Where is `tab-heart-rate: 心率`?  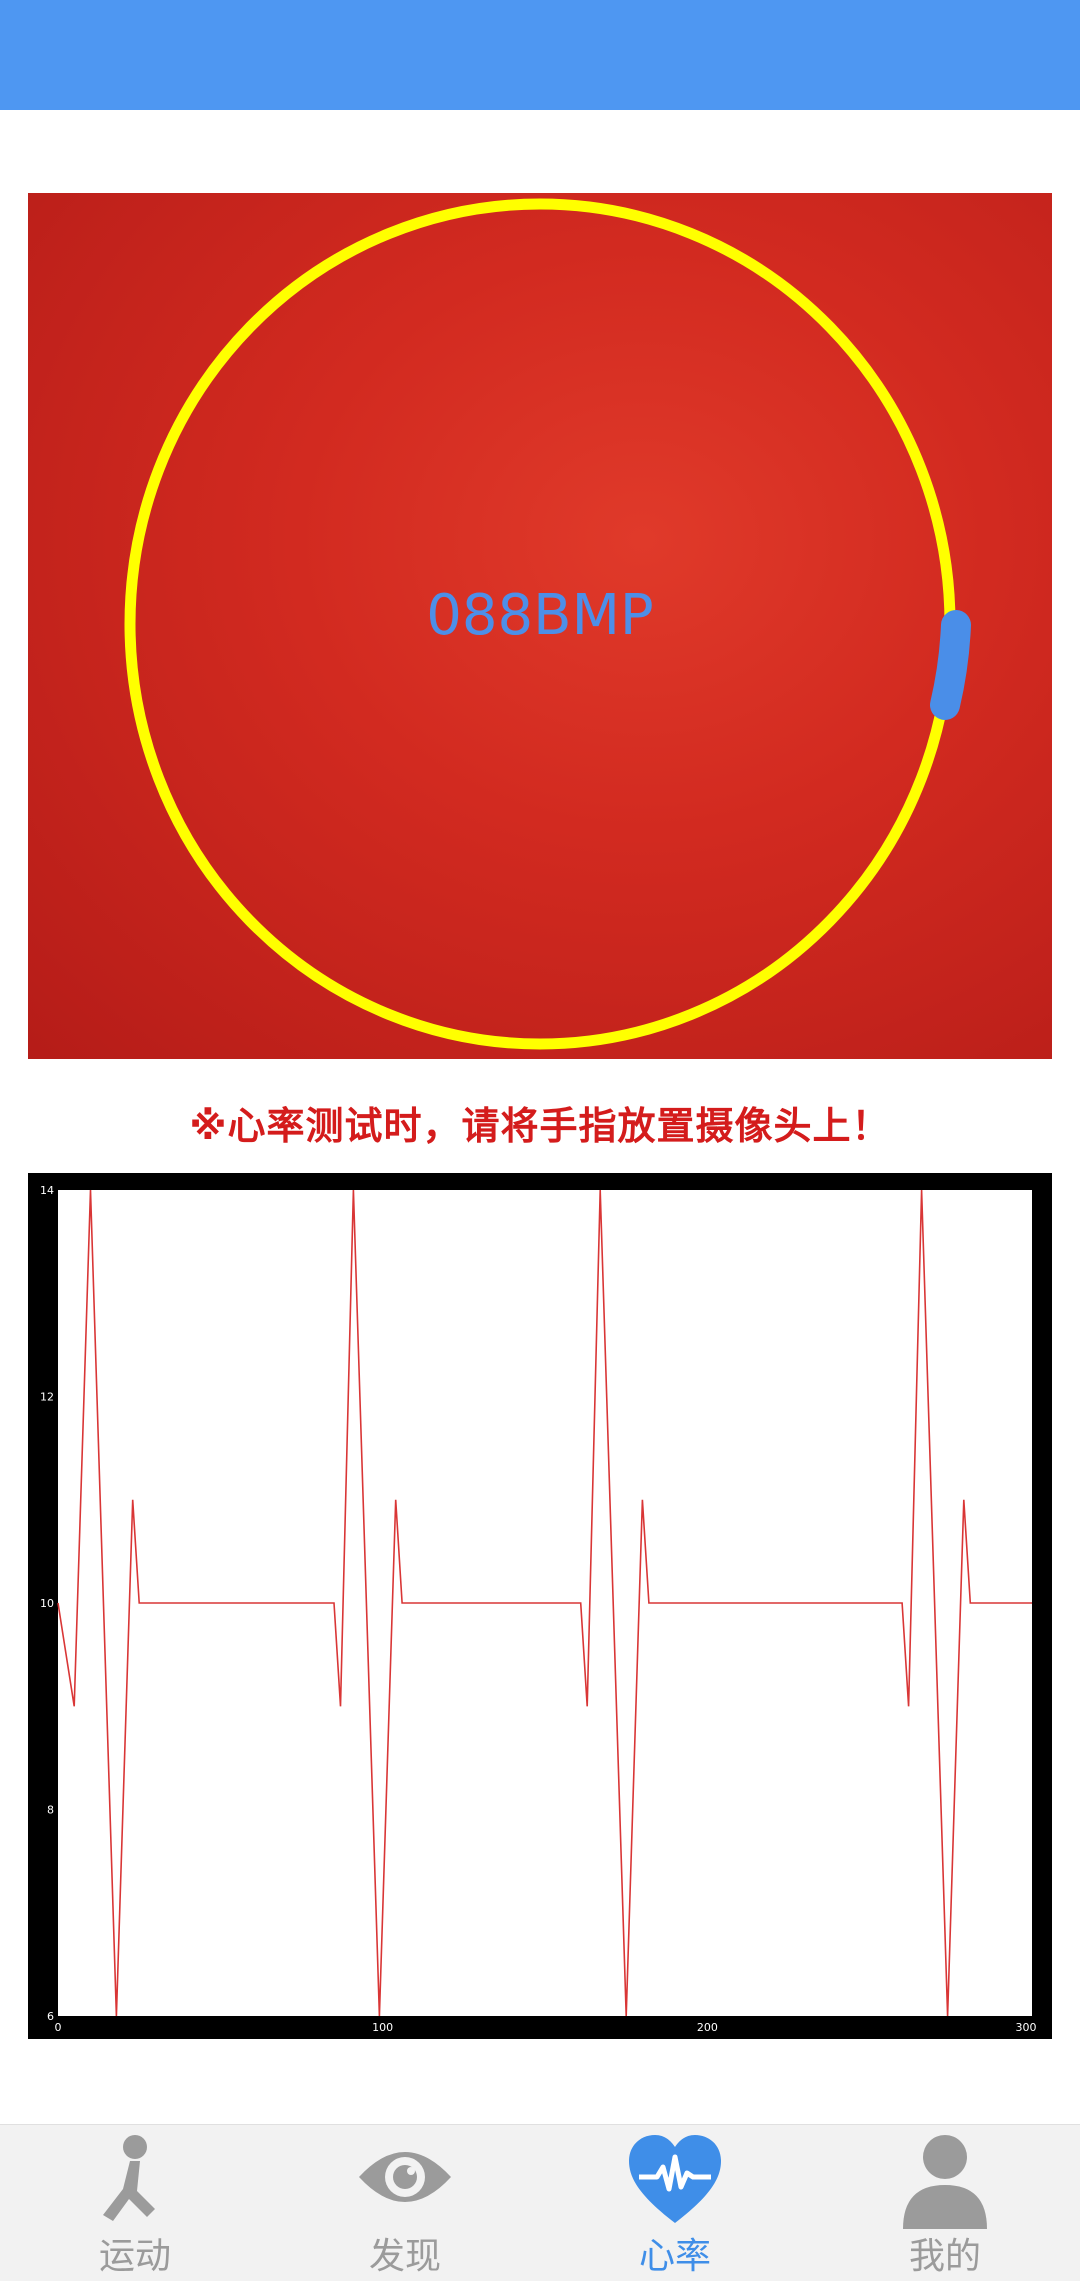 tab-heart-rate: 心率 is located at coordinates (675, 2203).